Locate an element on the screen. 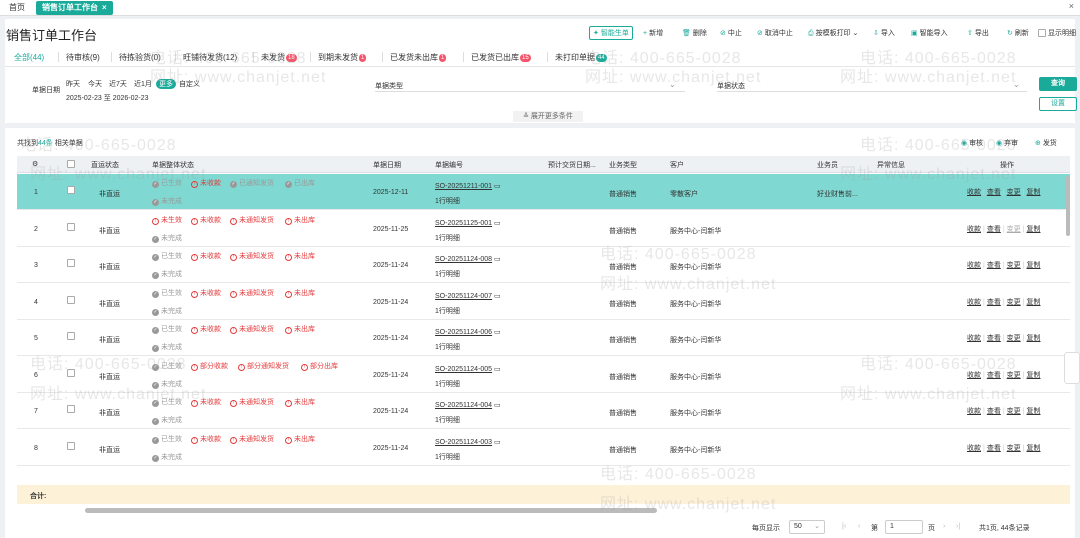 The image size is (1080, 538). close-icon: × is located at coordinates (104, 7).